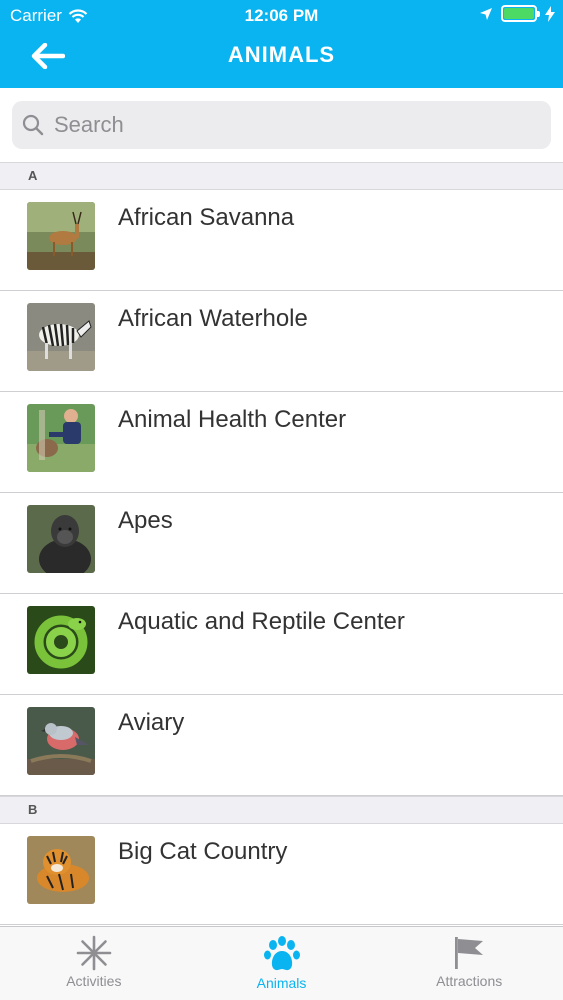 The width and height of the screenshot is (563, 1000). I want to click on status-right, so click(517, 13).